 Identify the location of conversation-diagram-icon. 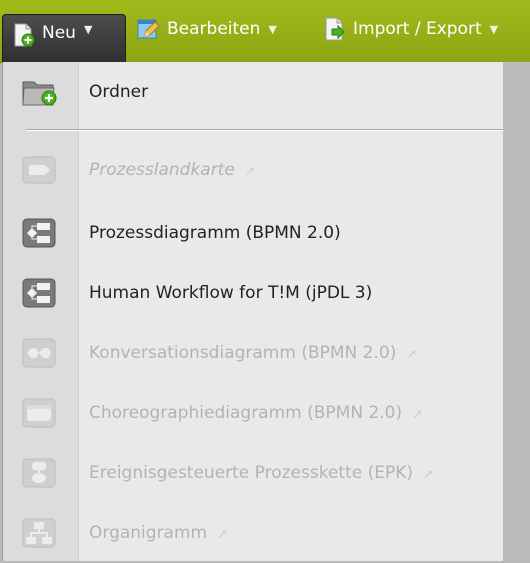
(39, 353).